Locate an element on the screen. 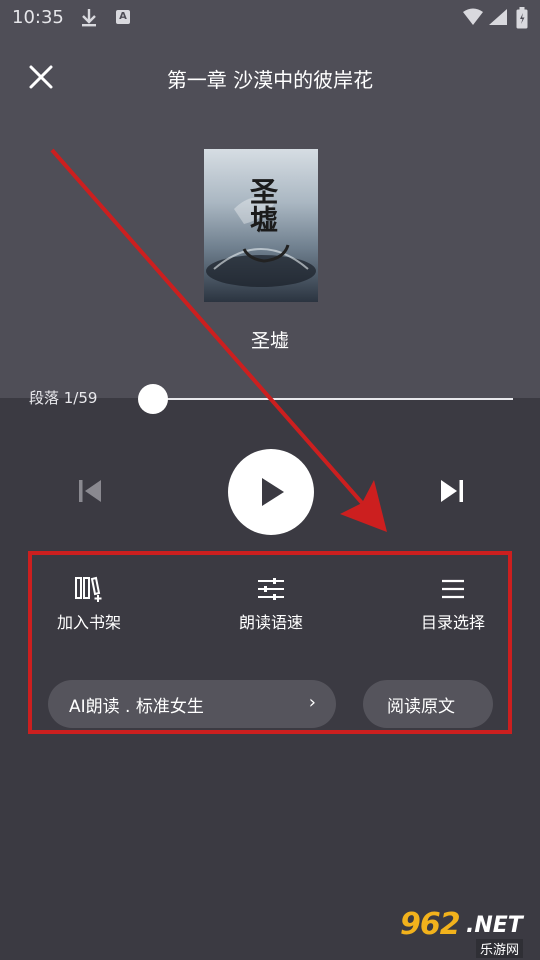  play-button is located at coordinates (271, 492).